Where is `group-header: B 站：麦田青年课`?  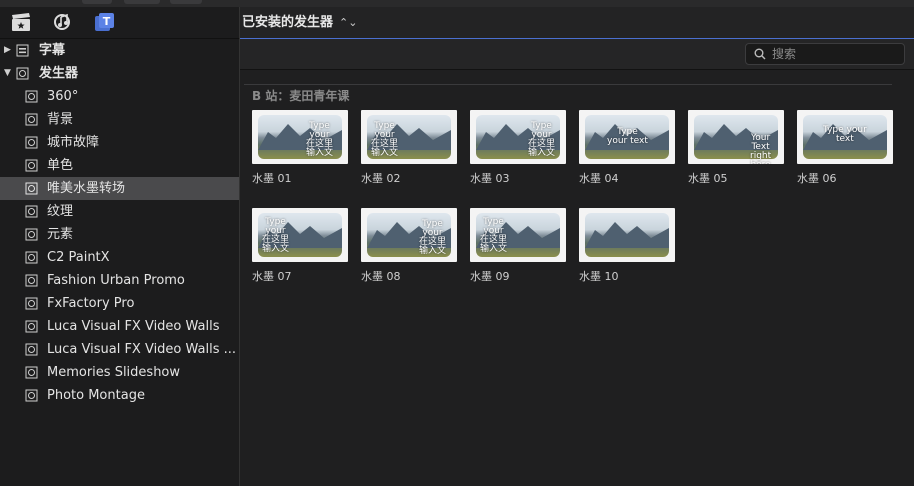
group-header: B 站：麦田青年课 is located at coordinates (301, 96).